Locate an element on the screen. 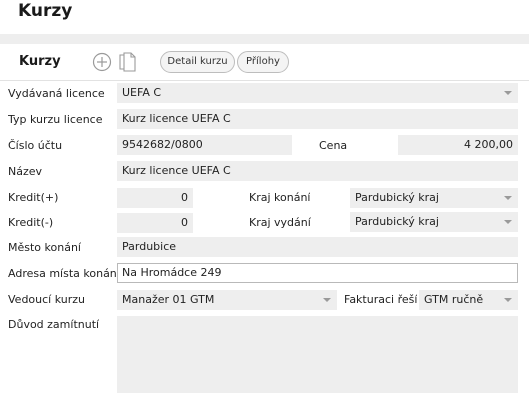 This screenshot has height=397, width=529. license-select: UEFA C is located at coordinates (317, 93).